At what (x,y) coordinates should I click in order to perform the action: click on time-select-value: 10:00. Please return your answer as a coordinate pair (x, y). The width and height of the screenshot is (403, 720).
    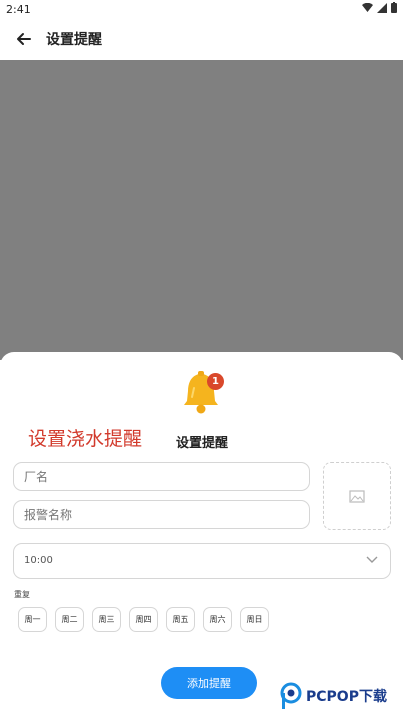
    Looking at the image, I should click on (38, 560).